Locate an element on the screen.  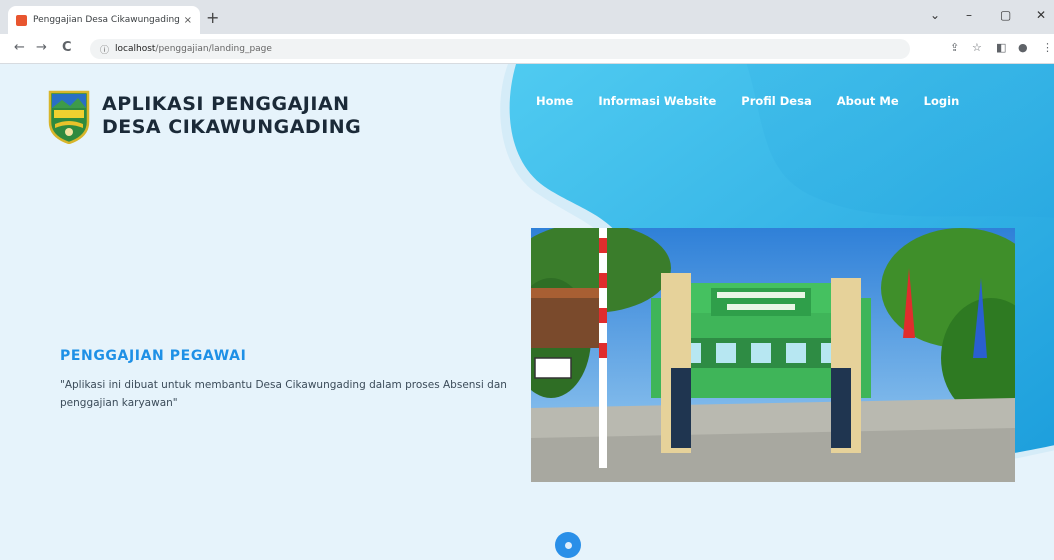
address-bar: ⓘ localhost /penggajian/landing_page is located at coordinates (500, 49).